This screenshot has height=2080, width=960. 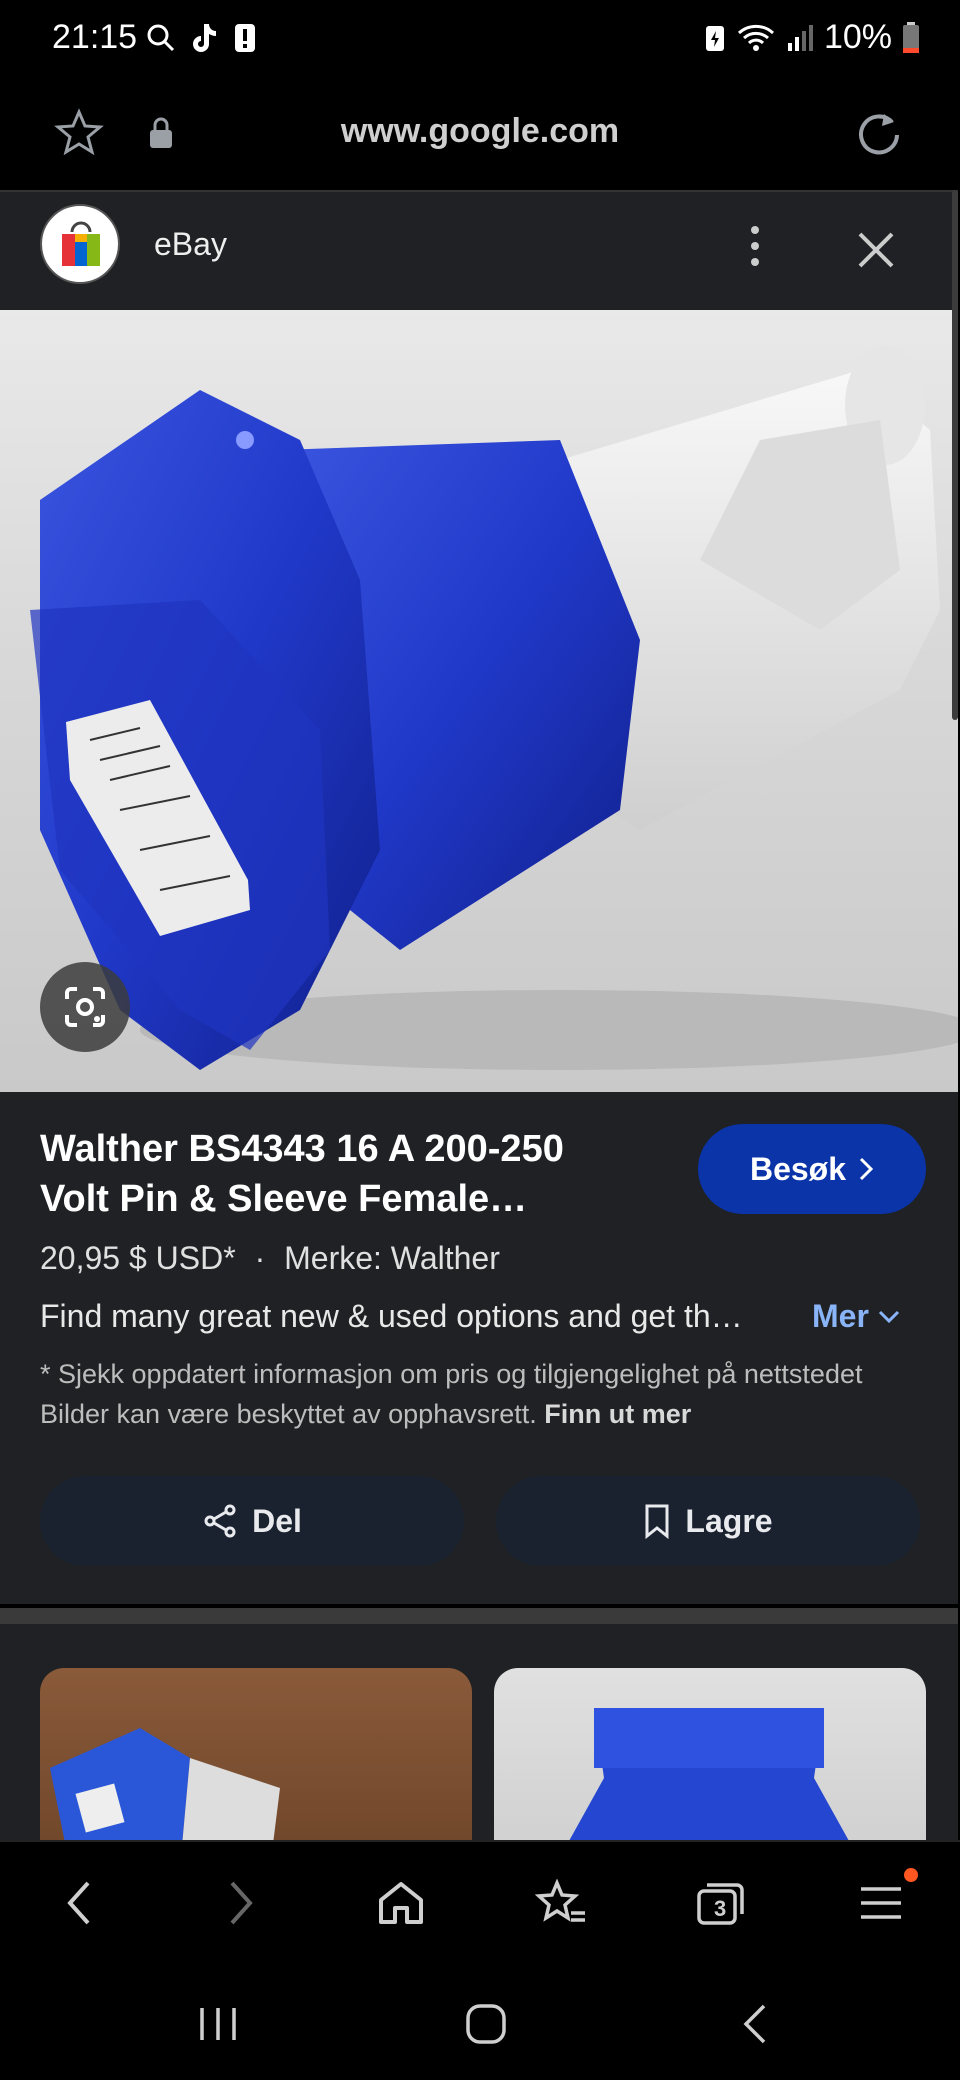 I want to click on tab-count: 3, so click(x=720, y=1908).